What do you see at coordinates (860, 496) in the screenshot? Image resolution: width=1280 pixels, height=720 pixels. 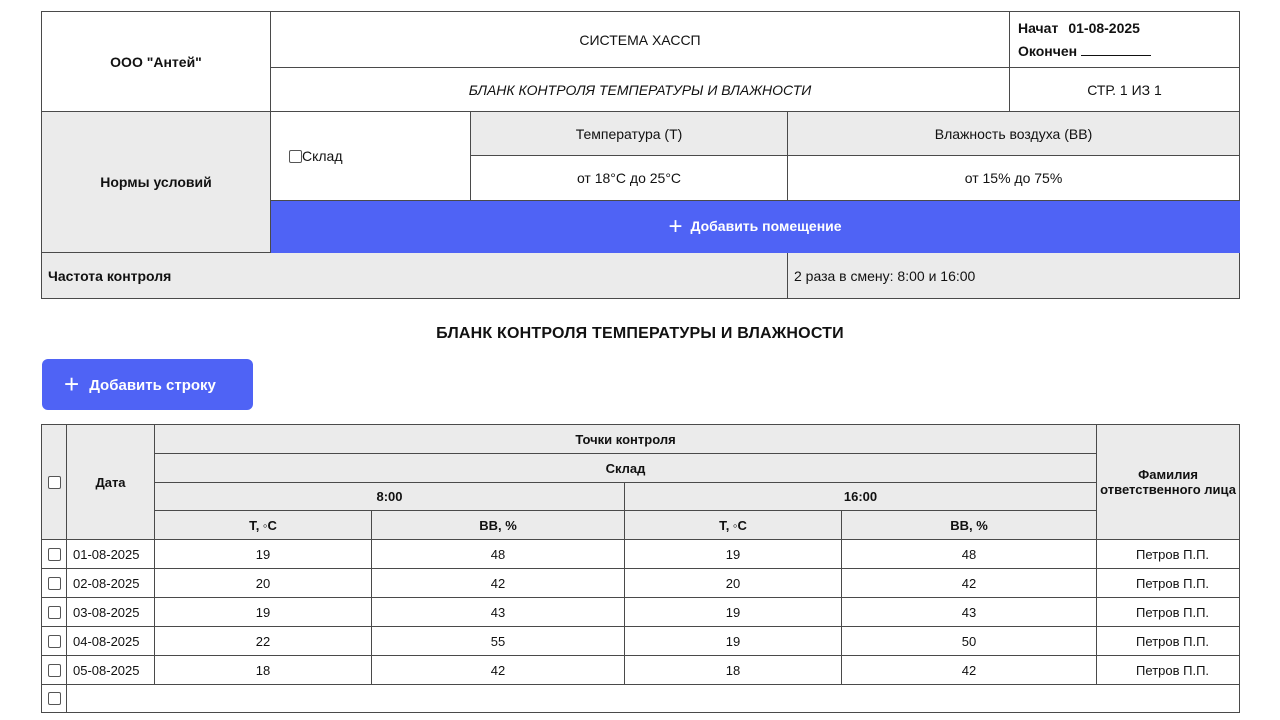 I see `time-header-2: 16:00` at bounding box center [860, 496].